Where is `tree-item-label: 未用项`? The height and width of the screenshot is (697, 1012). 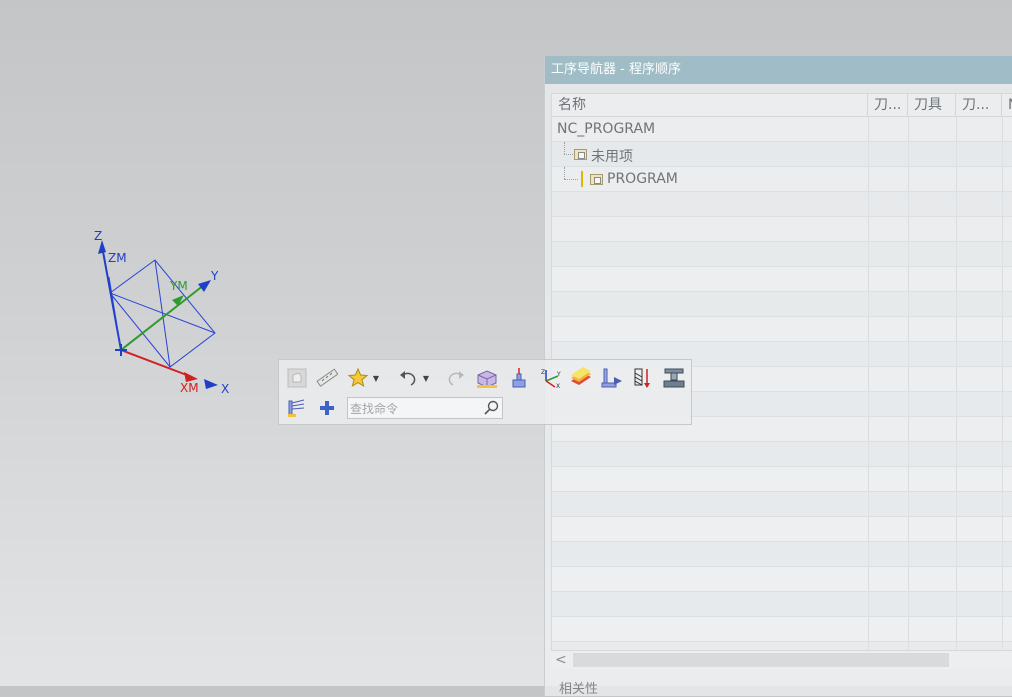 tree-item-label: 未用项 is located at coordinates (612, 157).